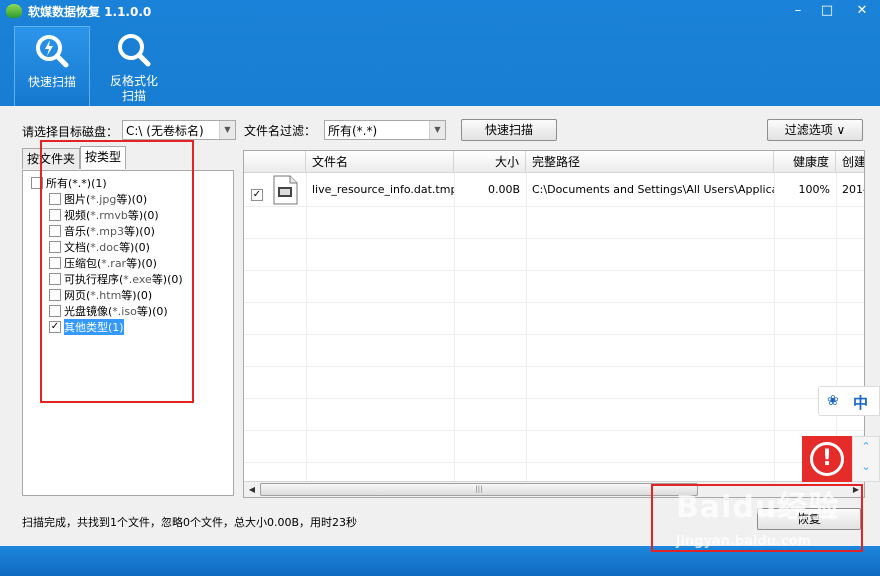  What do you see at coordinates (798, 11) in the screenshot?
I see `minimize-button: –` at bounding box center [798, 11].